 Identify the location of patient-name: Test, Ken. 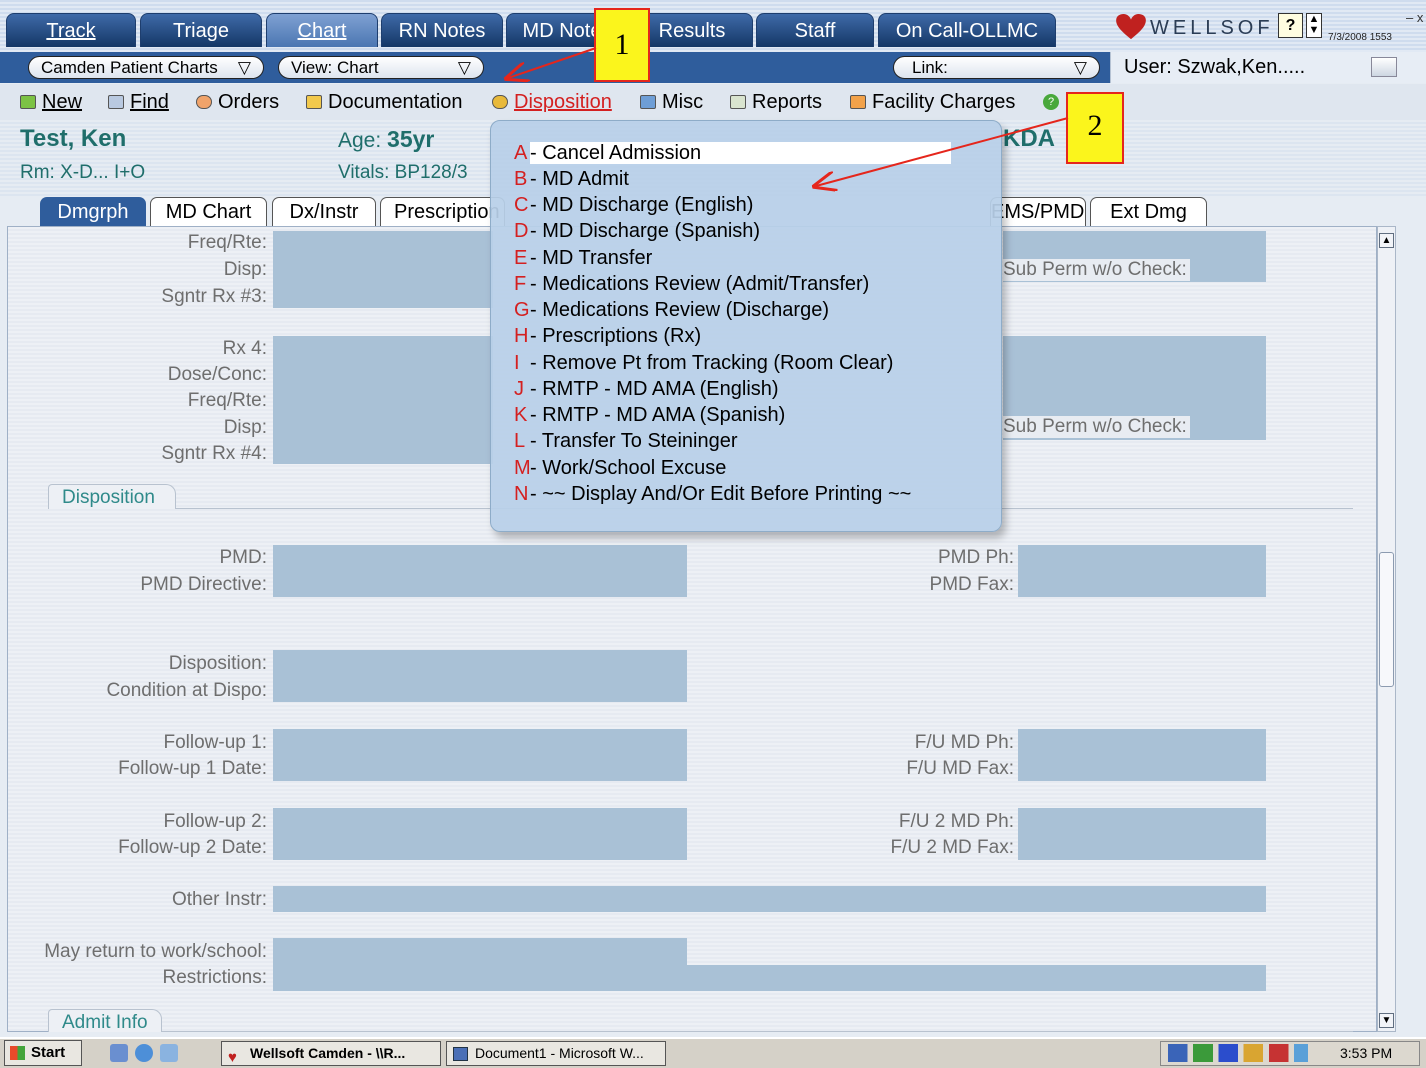
(73, 138).